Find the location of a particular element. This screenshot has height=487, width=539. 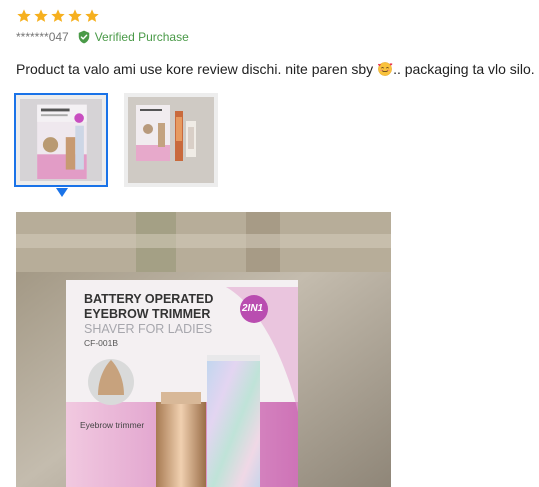

product-box-caption: Eyebrow trimmer is located at coordinates (112, 425).